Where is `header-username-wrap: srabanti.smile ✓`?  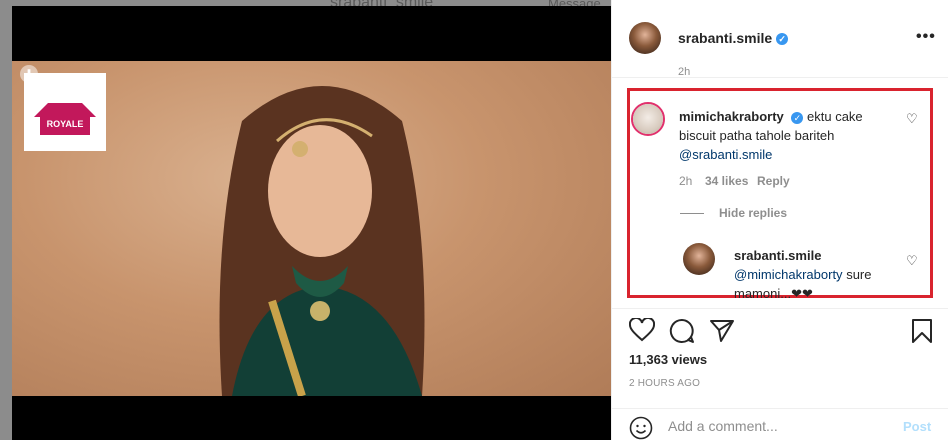 header-username-wrap: srabanti.smile ✓ is located at coordinates (733, 38).